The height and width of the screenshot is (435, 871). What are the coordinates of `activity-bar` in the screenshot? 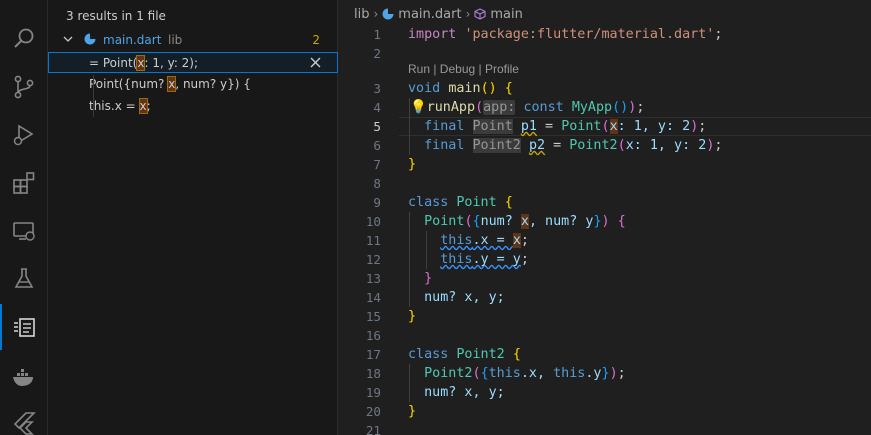 It's located at (24, 217).